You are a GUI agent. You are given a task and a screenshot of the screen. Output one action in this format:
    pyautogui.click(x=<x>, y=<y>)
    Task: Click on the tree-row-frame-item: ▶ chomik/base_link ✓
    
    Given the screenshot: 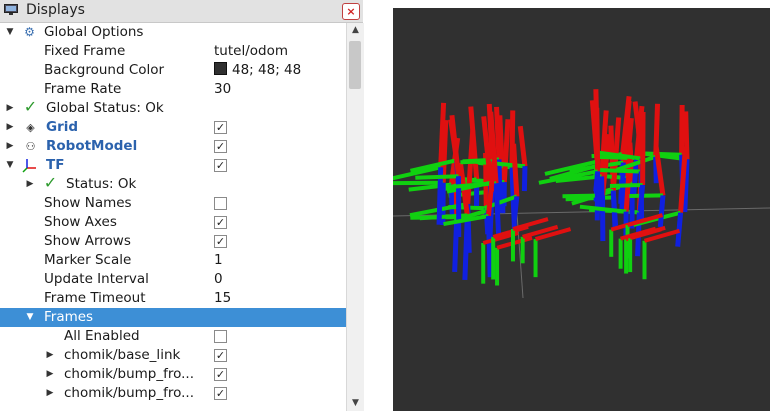 What is the action you would take?
    pyautogui.click(x=173, y=355)
    